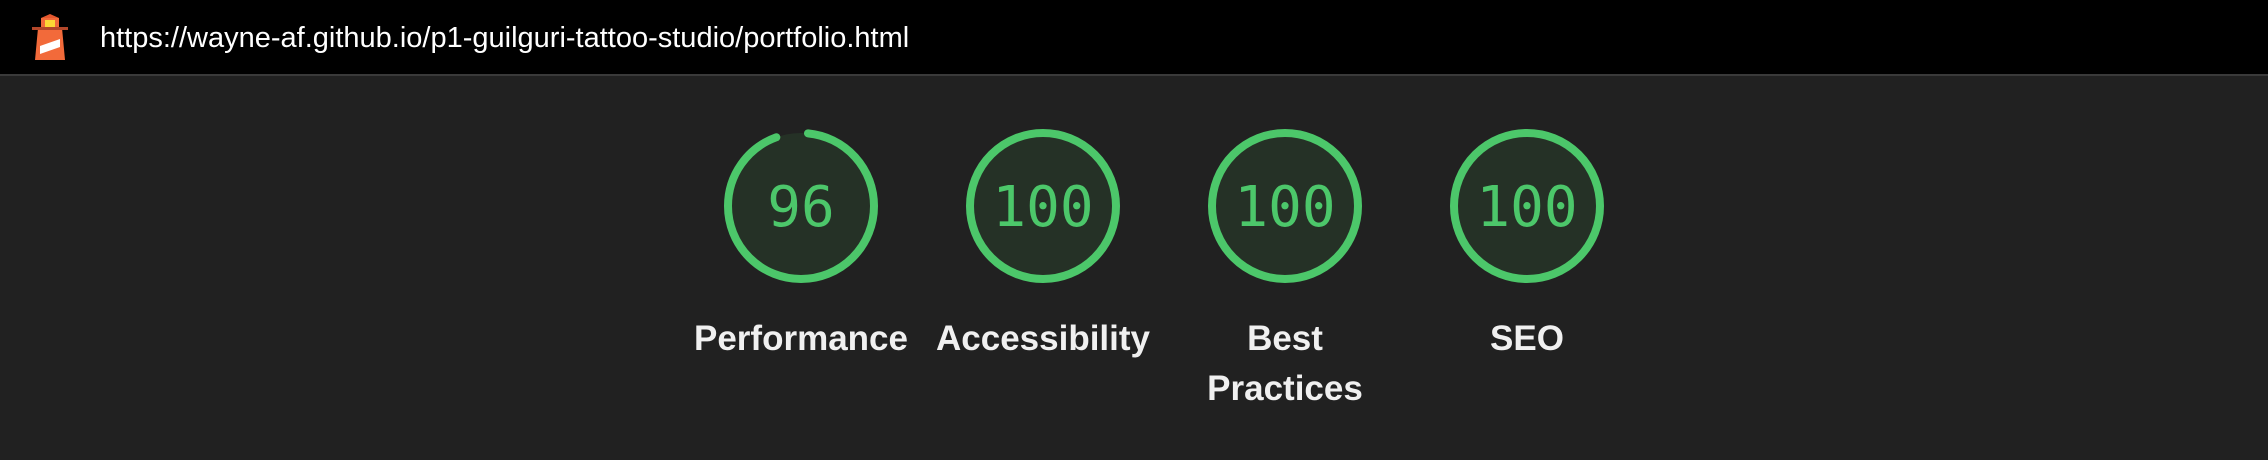 This screenshot has height=460, width=2268. I want to click on gauge-label: Accessibility, so click(1043, 338).